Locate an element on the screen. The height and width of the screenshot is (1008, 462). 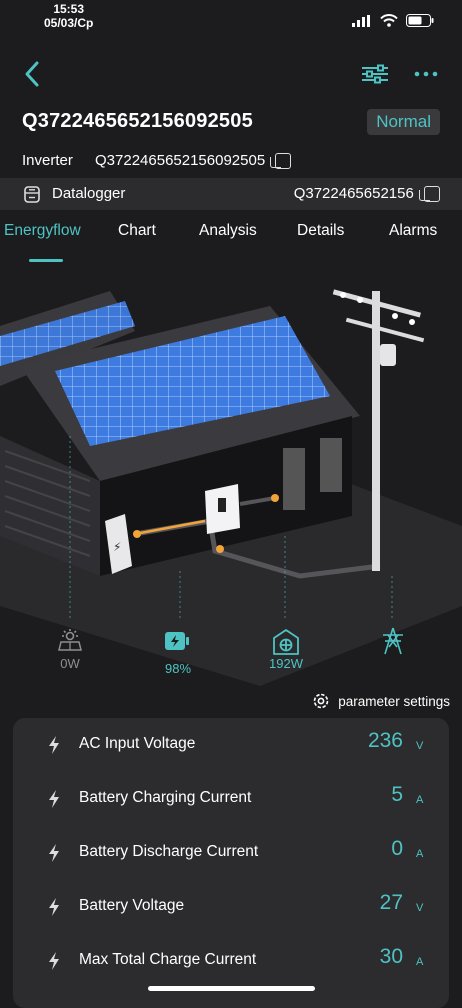
status-time: 15:53 05/03/Ср is located at coordinates (68, 16).